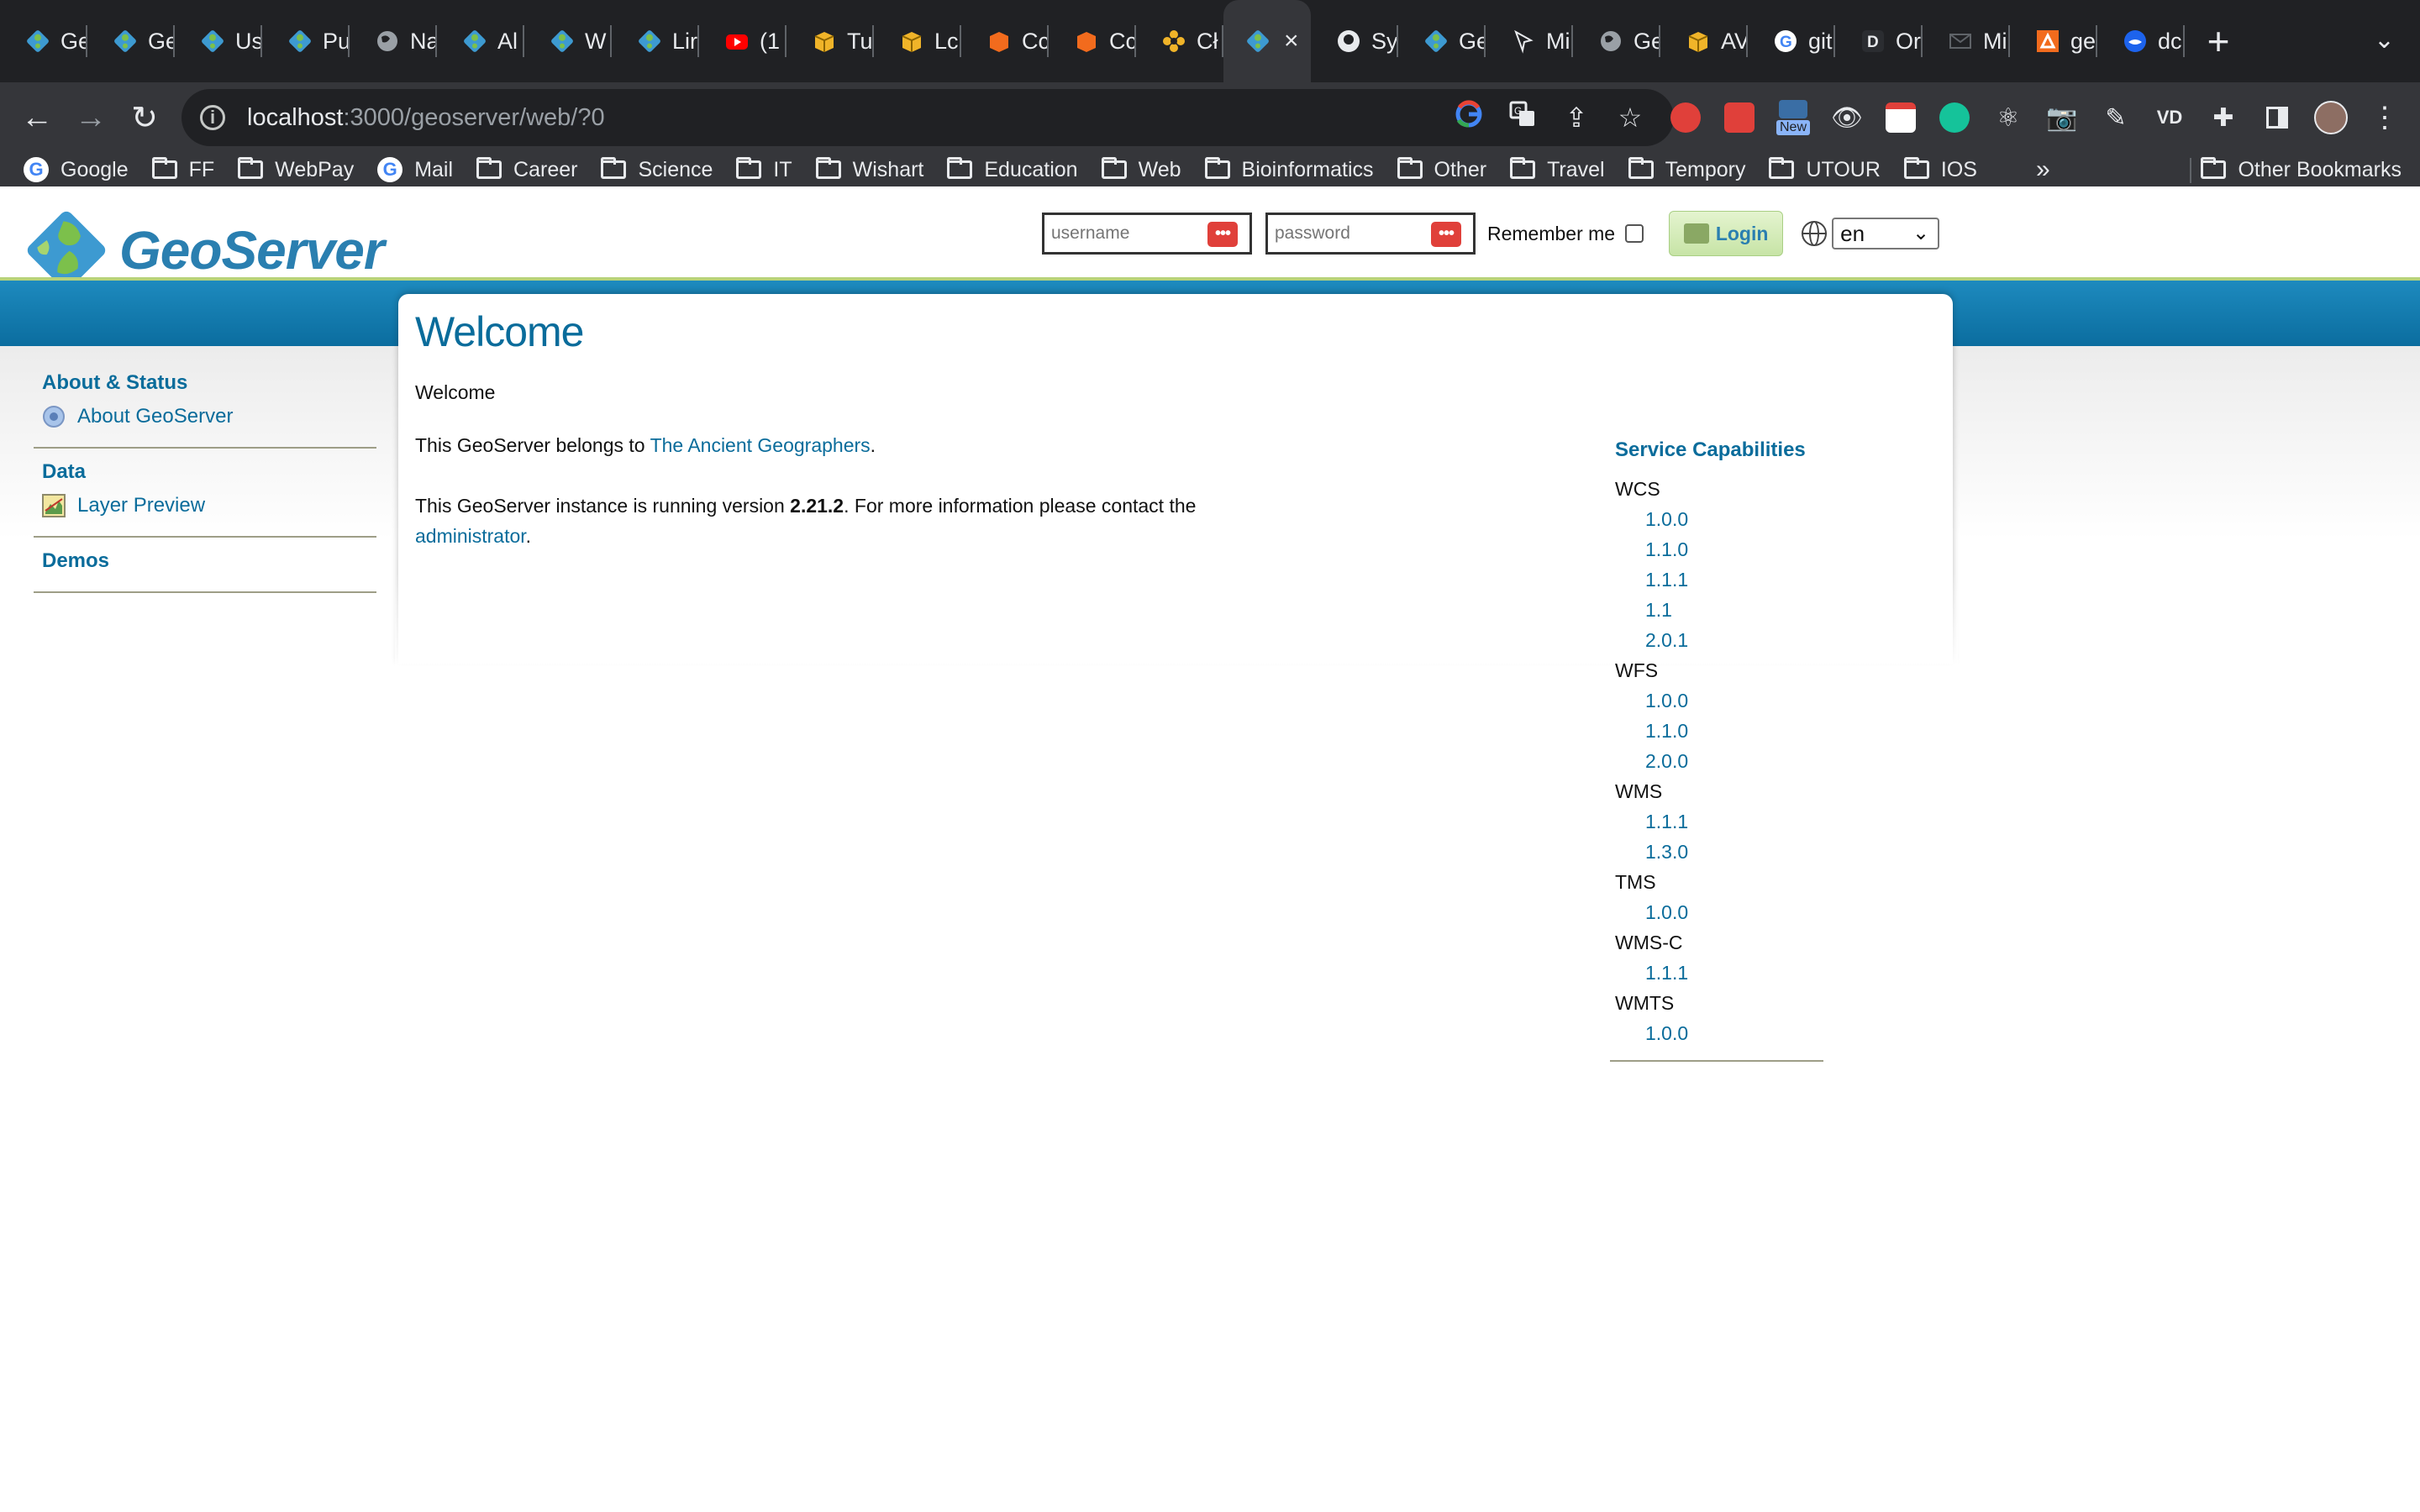 The height and width of the screenshot is (1512, 2420). I want to click on tab: D Or, so click(1879, 41).